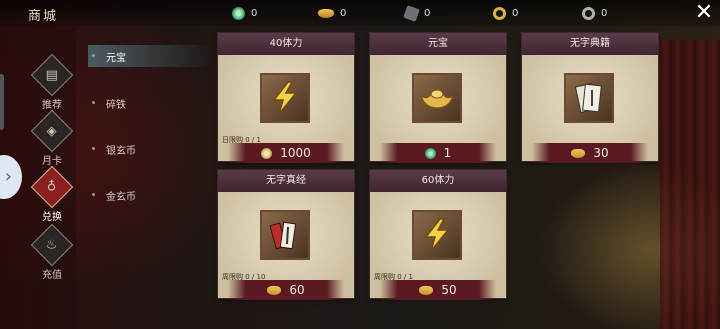 The width and height of the screenshot is (720, 329). I want to click on card-body: 周限购 0 / 1 50, so click(438, 246).